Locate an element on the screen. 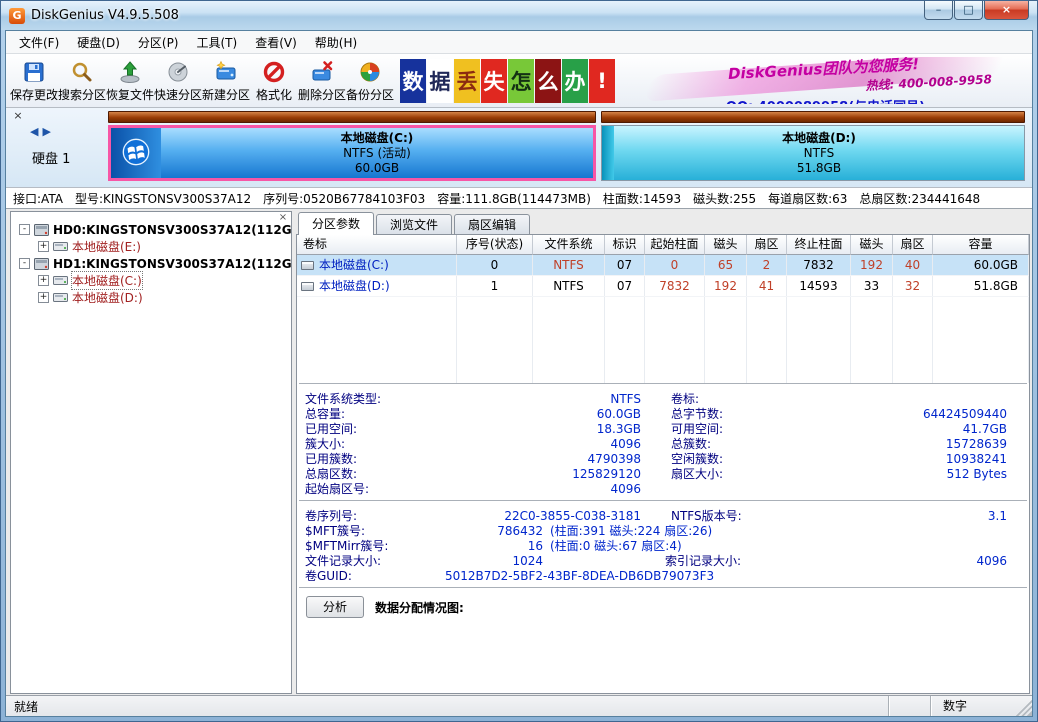 The height and width of the screenshot is (722, 1038). menu-bar: 文件(F) 硬盘(D) 分区(P) 工具(T) 查看(V) 帮助(H) is located at coordinates (519, 42).